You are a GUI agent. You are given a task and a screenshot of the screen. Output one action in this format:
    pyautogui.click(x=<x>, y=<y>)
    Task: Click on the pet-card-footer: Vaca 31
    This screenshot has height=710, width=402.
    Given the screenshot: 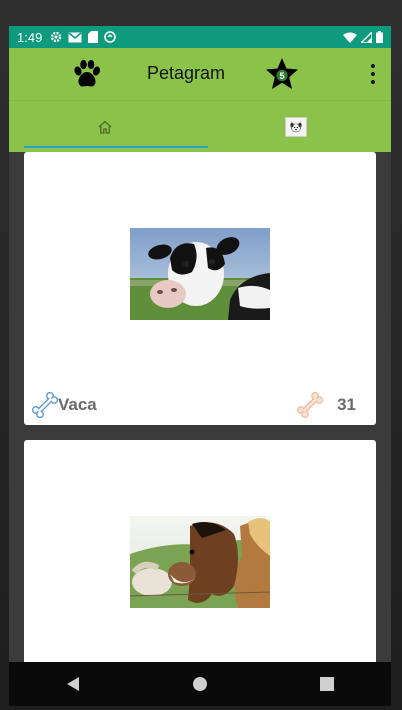 What is the action you would take?
    pyautogui.click(x=200, y=405)
    